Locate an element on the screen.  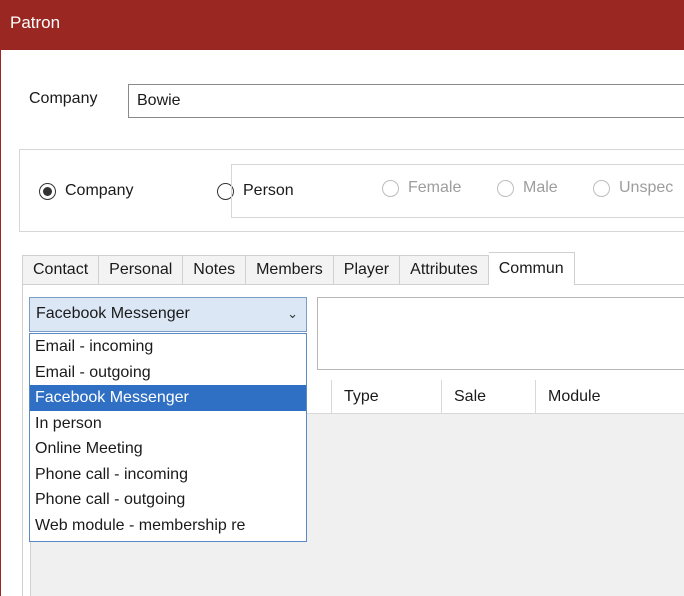
radio-checked-icon is located at coordinates (47, 191).